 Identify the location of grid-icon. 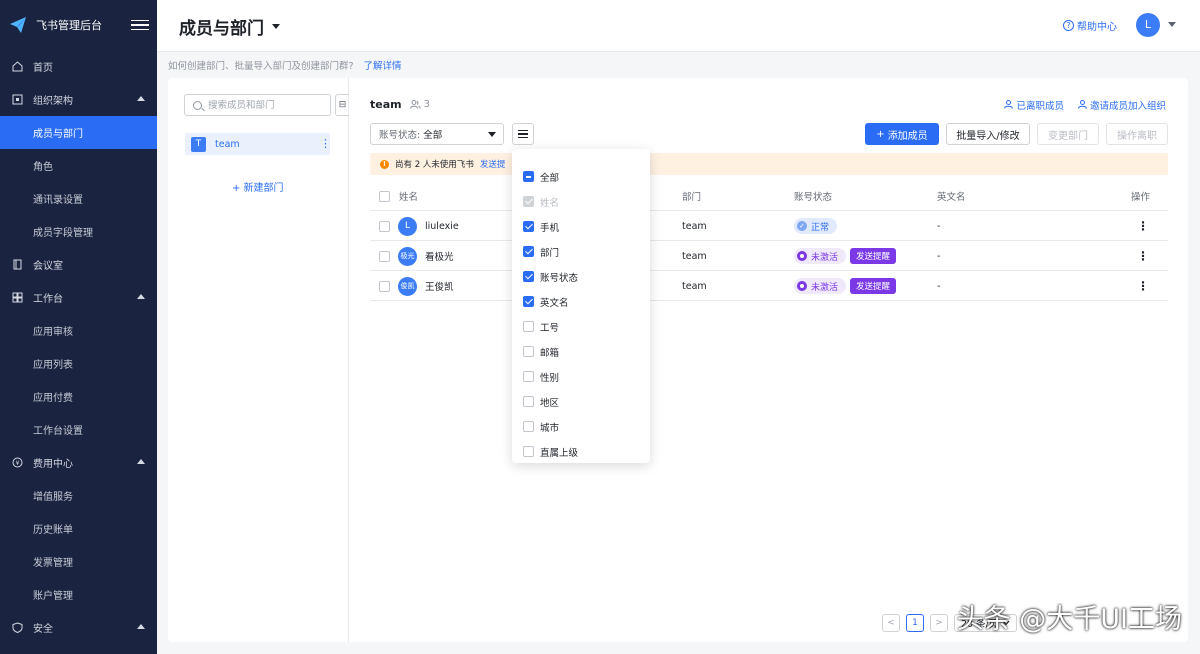
(17, 298).